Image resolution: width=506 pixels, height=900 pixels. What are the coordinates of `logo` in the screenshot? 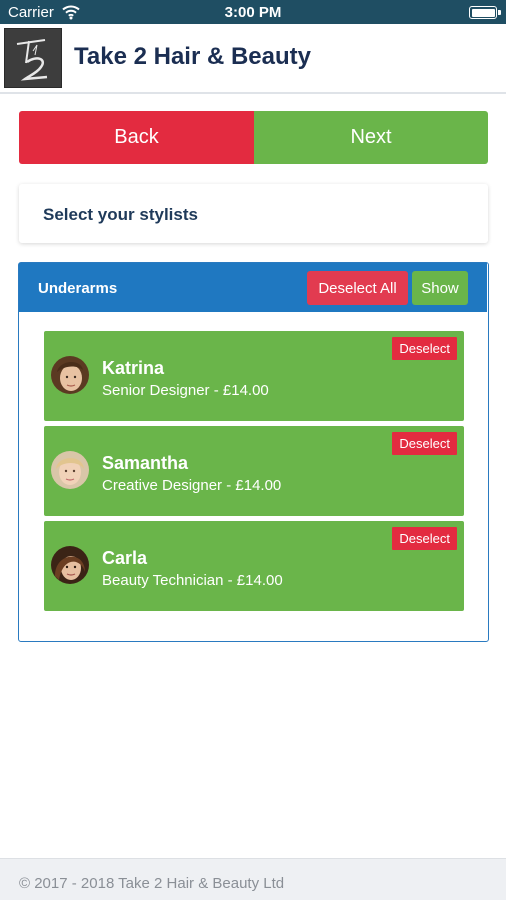 It's located at (33, 58).